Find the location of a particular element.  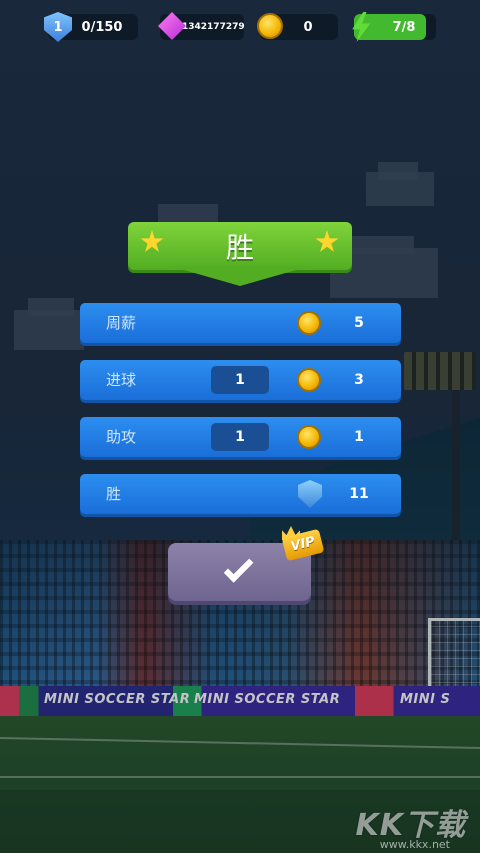

checkmark-icon is located at coordinates (238, 567).